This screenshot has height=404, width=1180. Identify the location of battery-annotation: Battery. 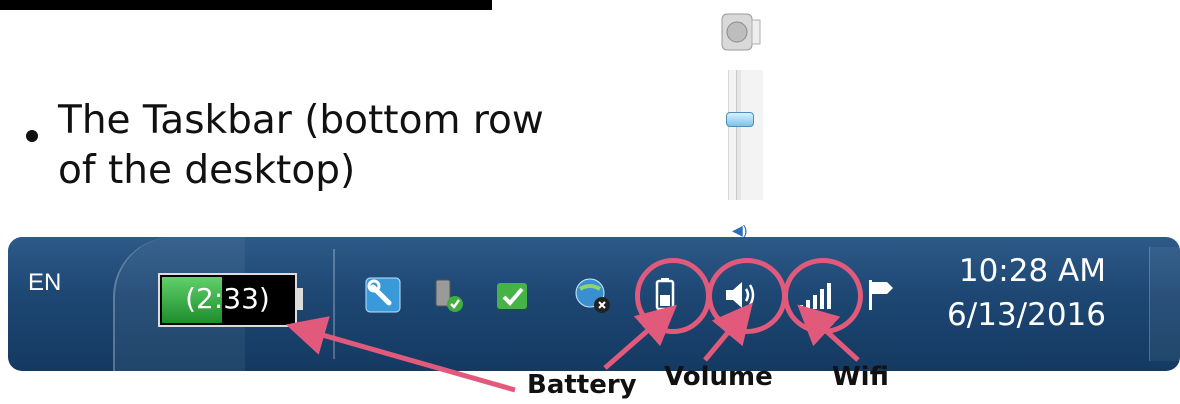
(582, 385).